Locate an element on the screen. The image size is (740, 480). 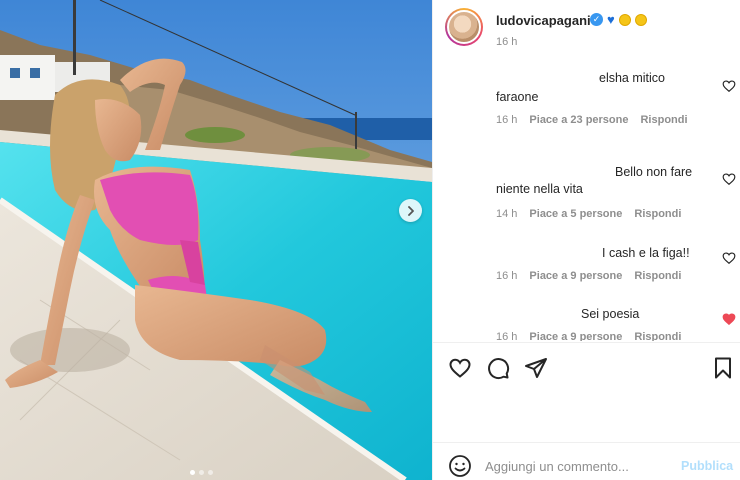
post-header: ludovicapagani ✓ ♥ 16 h is located at coordinates (586, 29).